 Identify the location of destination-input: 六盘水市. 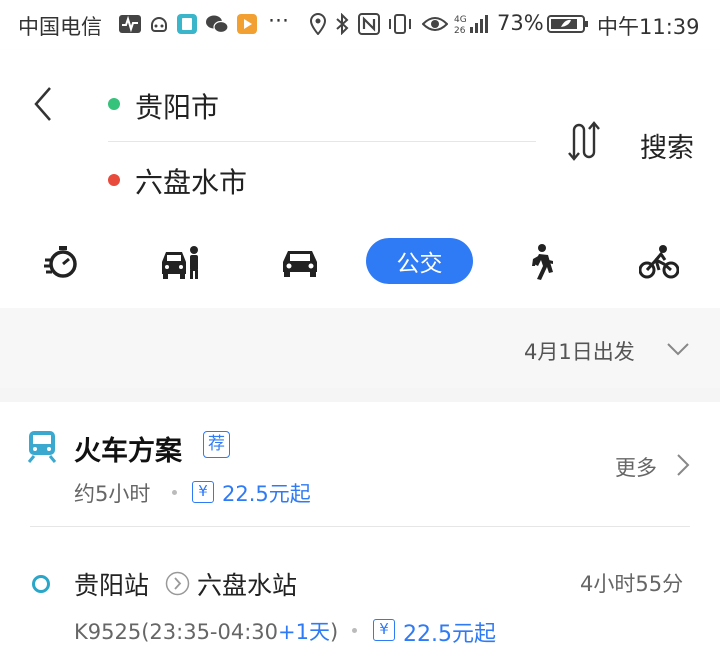
(191, 181).